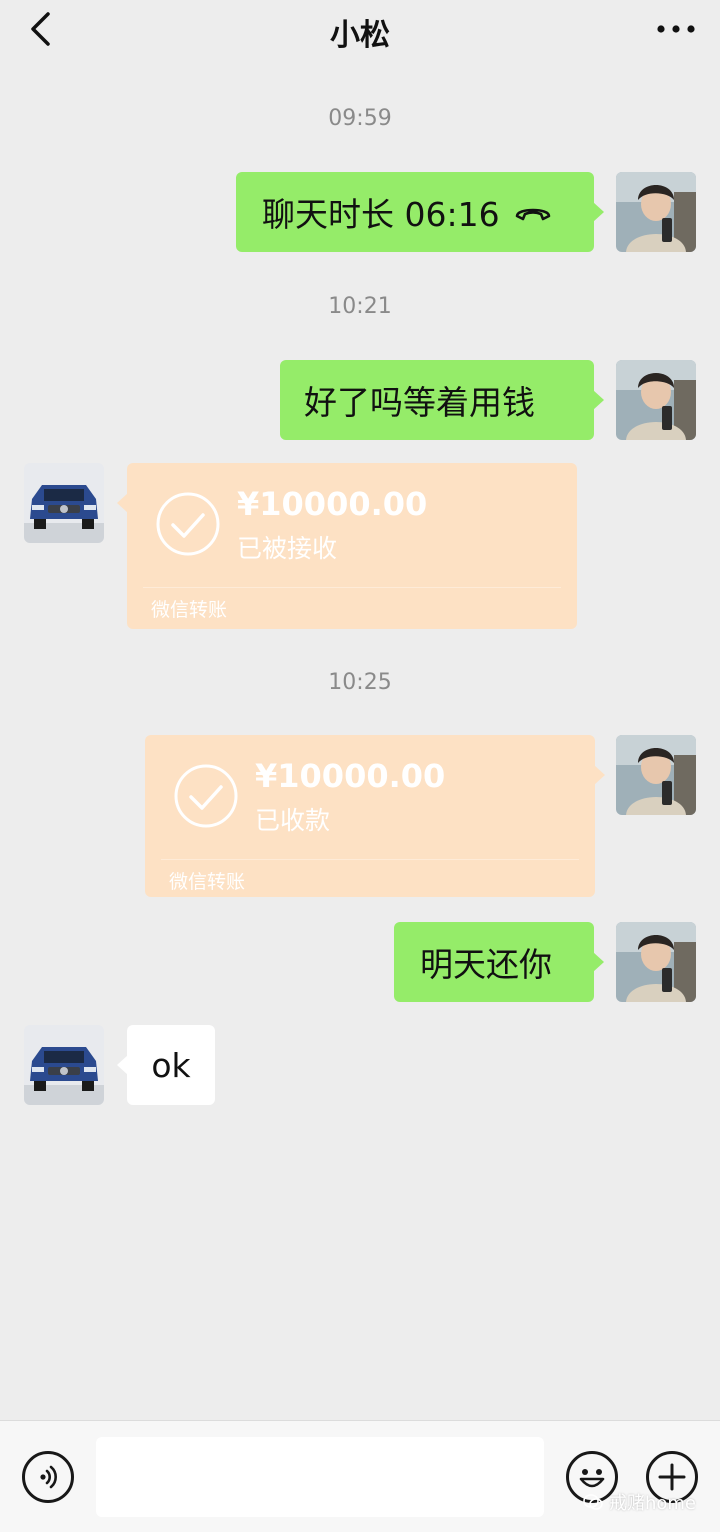 Image resolution: width=720 pixels, height=1532 pixels. I want to click on transfer-status: 已收款, so click(293, 820).